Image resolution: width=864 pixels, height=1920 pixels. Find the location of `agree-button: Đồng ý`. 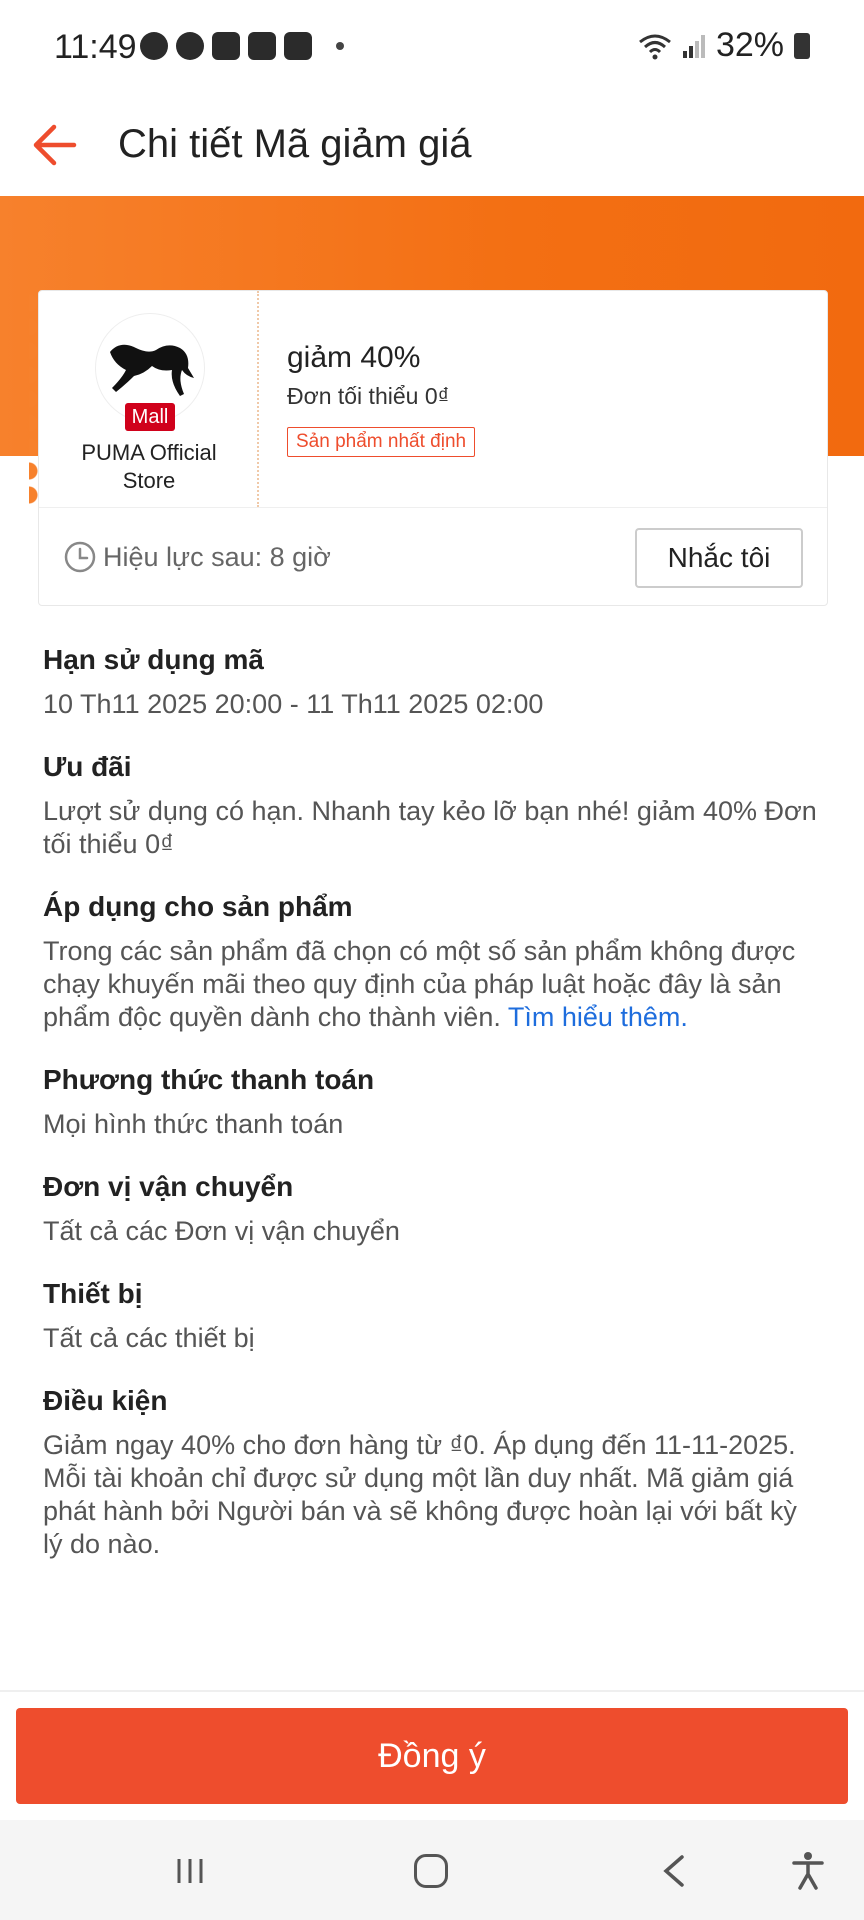

agree-button: Đồng ý is located at coordinates (432, 1756).